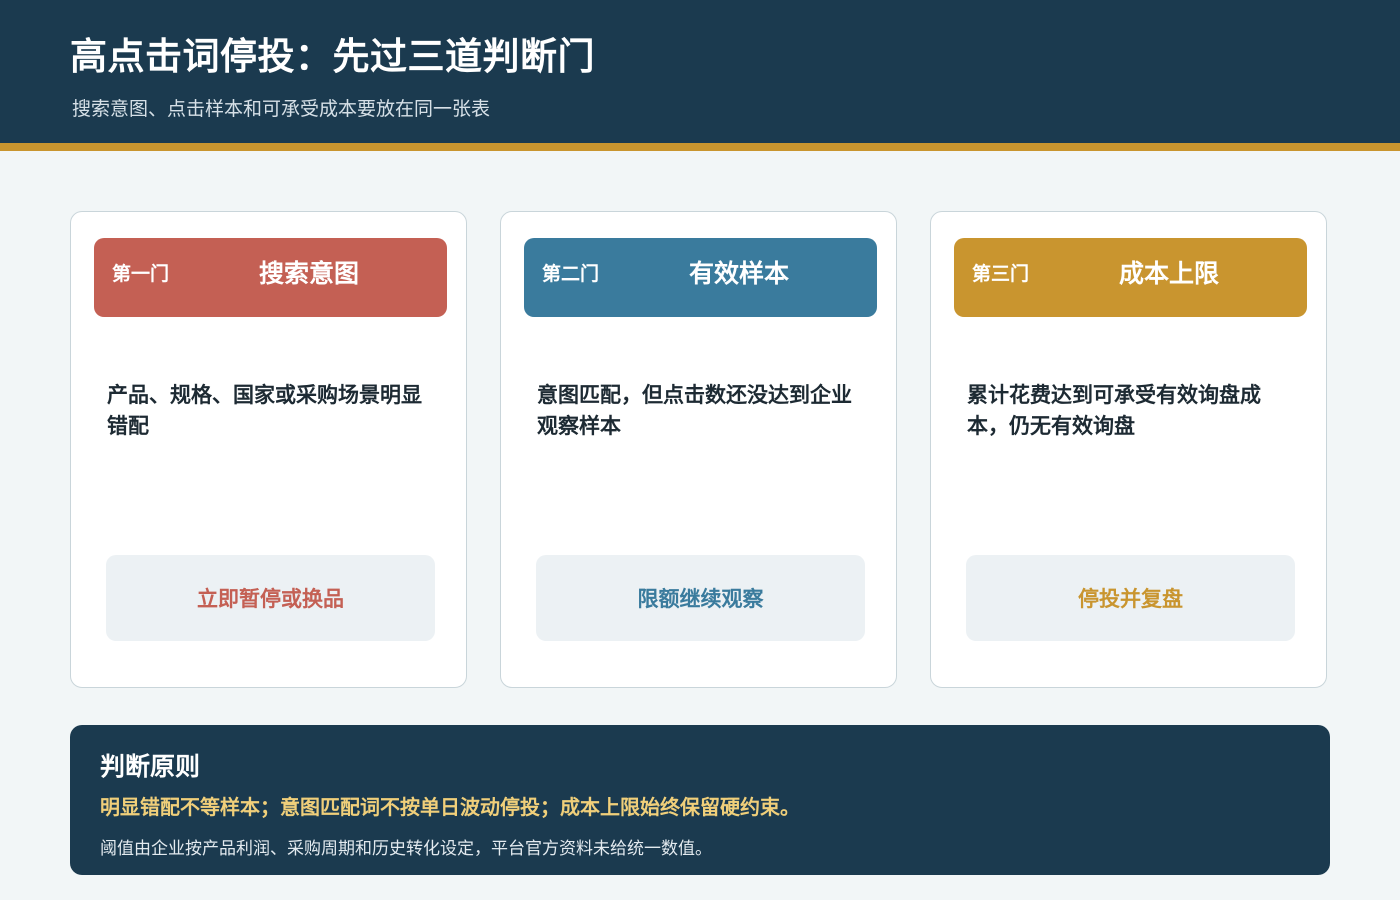 Image resolution: width=1400 pixels, height=900 pixels. What do you see at coordinates (332, 56) in the screenshot?
I see `page-title: 高点击词停投：先过三道判断门` at bounding box center [332, 56].